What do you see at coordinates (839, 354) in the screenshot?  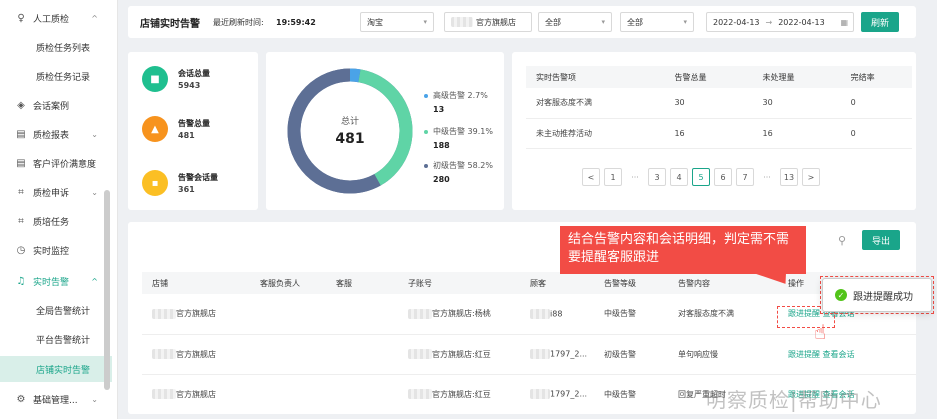 I see `view-session-link: 查看会话` at bounding box center [839, 354].